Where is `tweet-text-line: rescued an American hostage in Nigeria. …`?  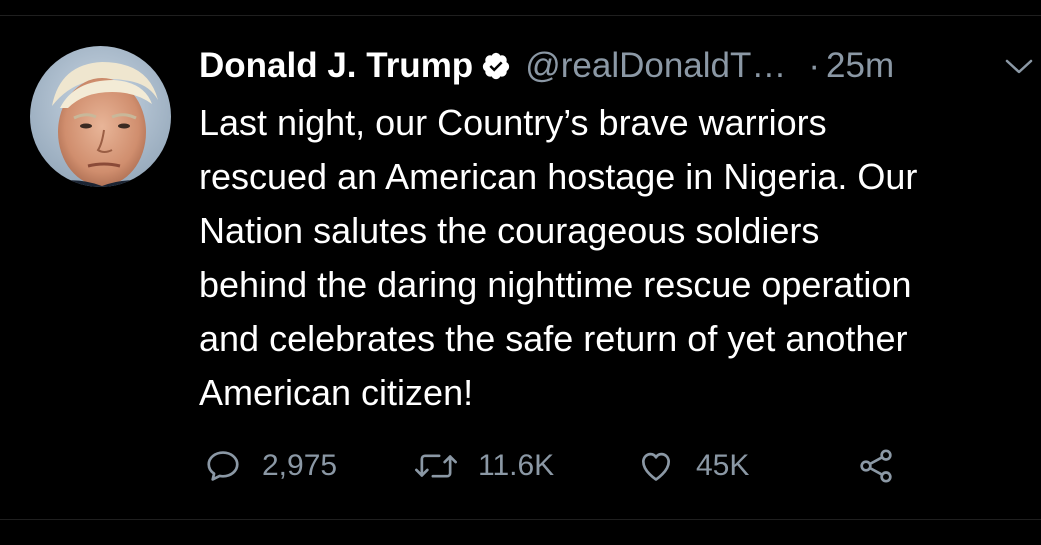
tweet-text-line: rescued an American hostage in Nigeria. … is located at coordinates (558, 176).